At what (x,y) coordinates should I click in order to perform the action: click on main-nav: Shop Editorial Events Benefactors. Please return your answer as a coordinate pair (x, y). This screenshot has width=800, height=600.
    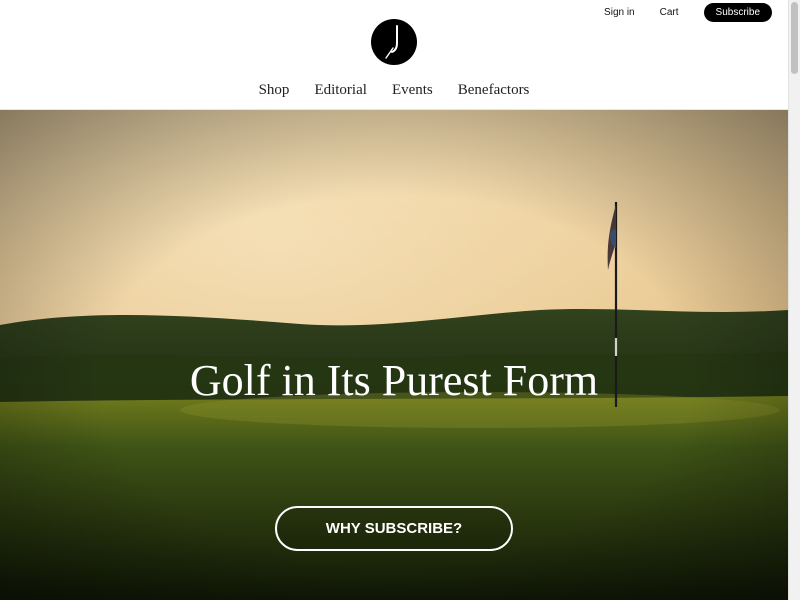
    Looking at the image, I should click on (394, 90).